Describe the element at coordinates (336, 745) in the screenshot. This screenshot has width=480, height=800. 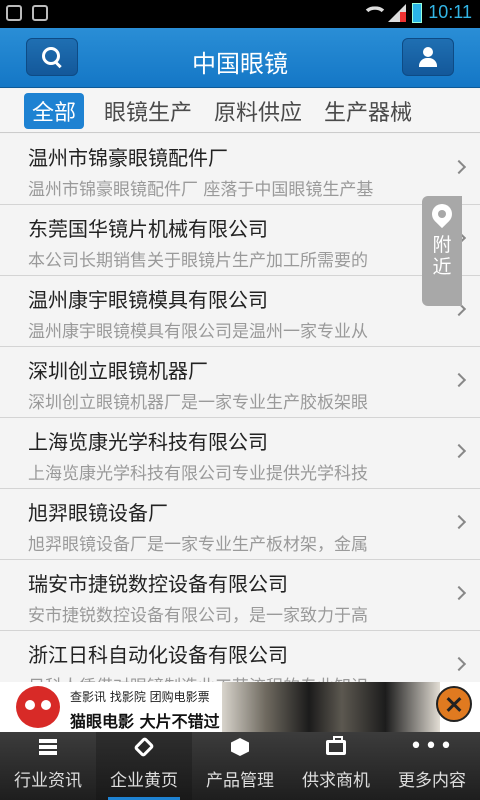
I see `briefcase-icon` at that location.